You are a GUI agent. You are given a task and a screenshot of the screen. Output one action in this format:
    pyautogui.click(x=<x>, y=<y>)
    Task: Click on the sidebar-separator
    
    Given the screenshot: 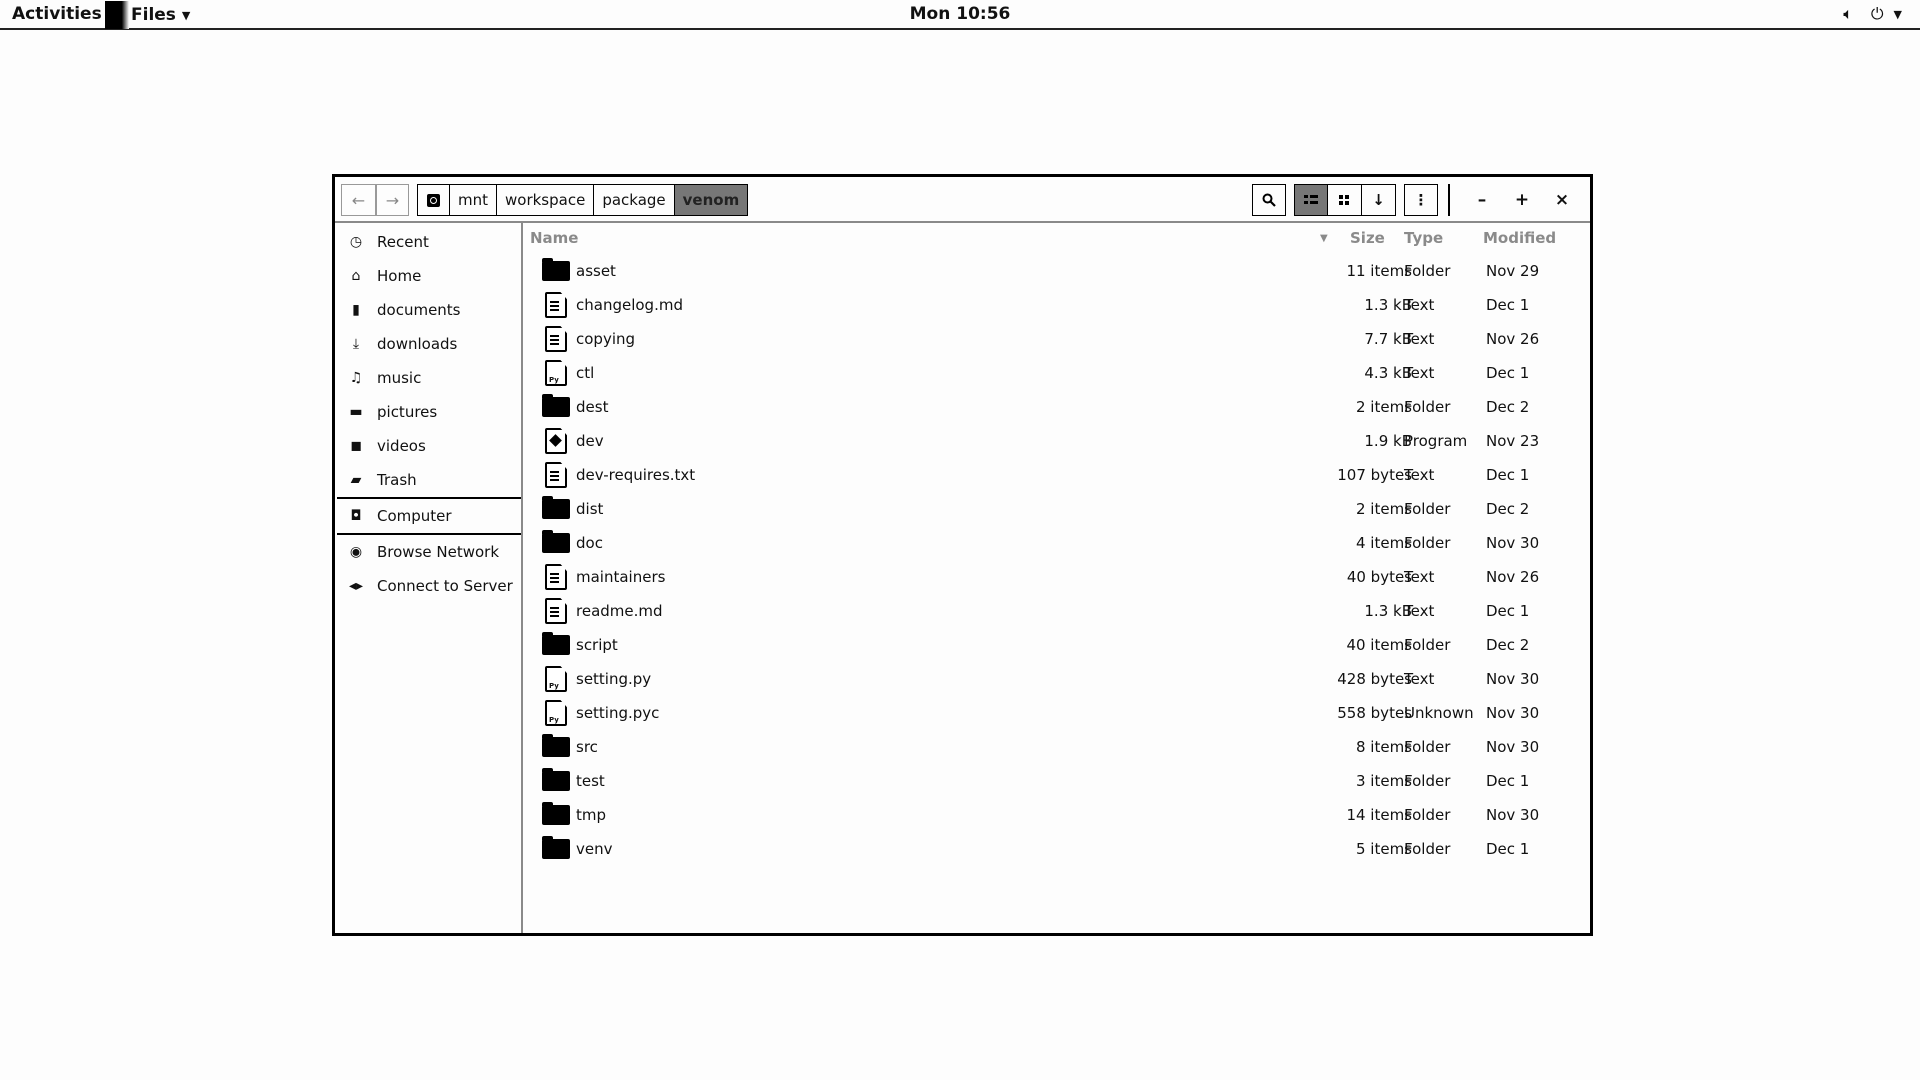 What is the action you would take?
    pyautogui.click(x=429, y=534)
    